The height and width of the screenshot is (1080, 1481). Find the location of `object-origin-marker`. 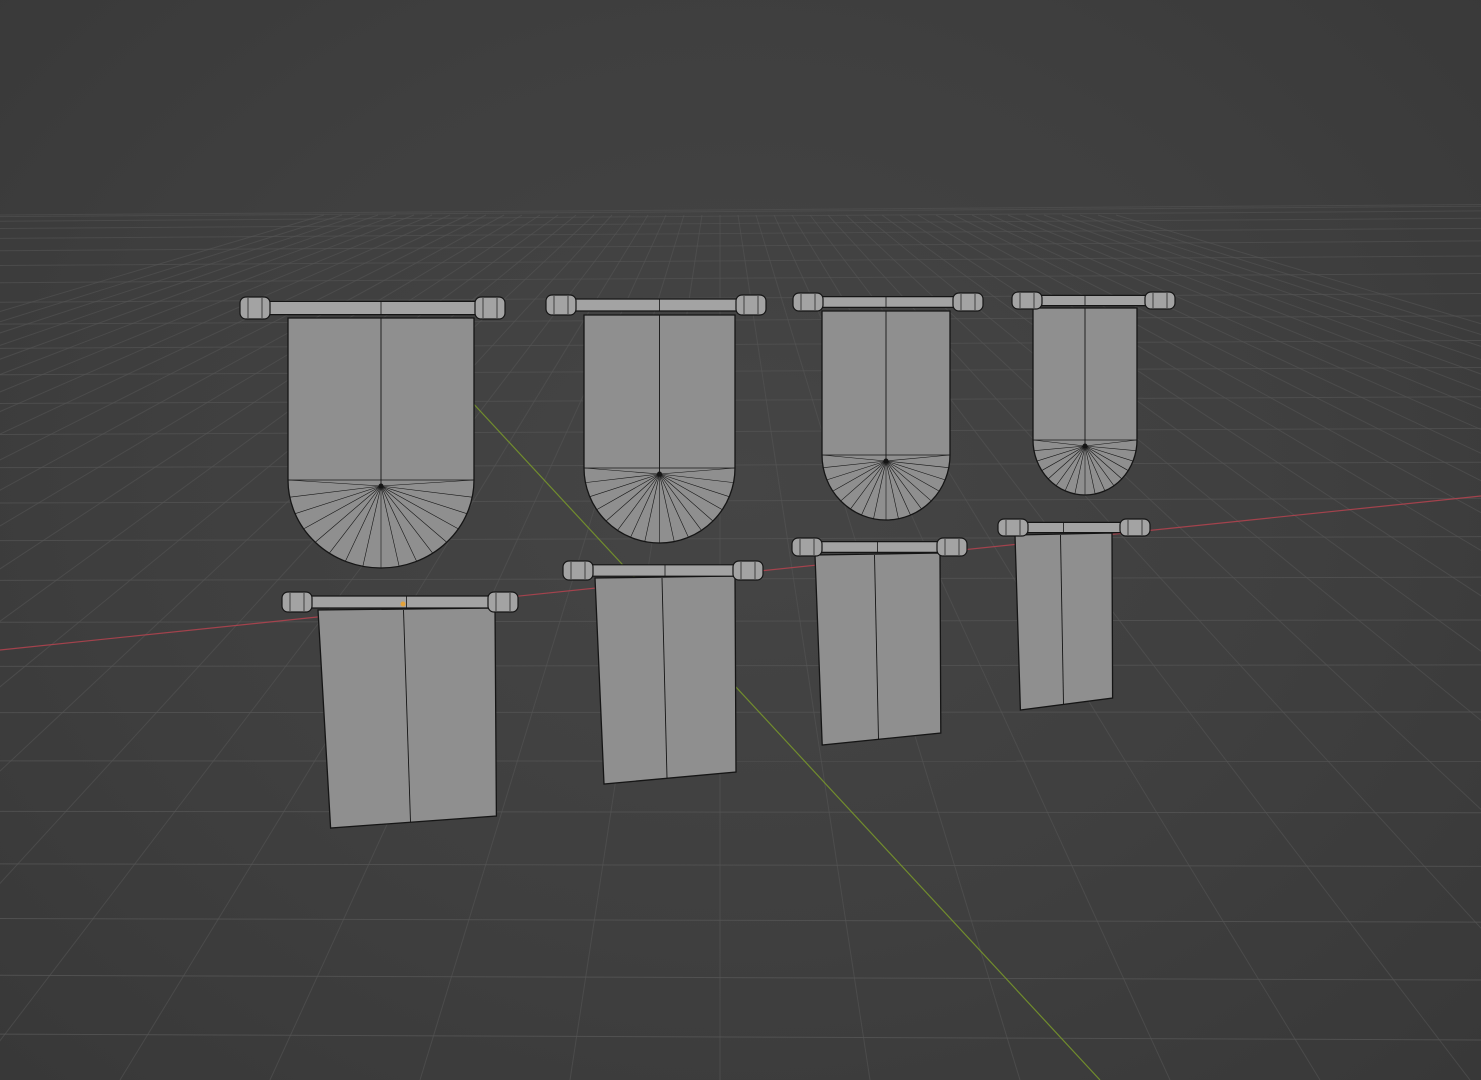

object-origin-marker is located at coordinates (403, 604).